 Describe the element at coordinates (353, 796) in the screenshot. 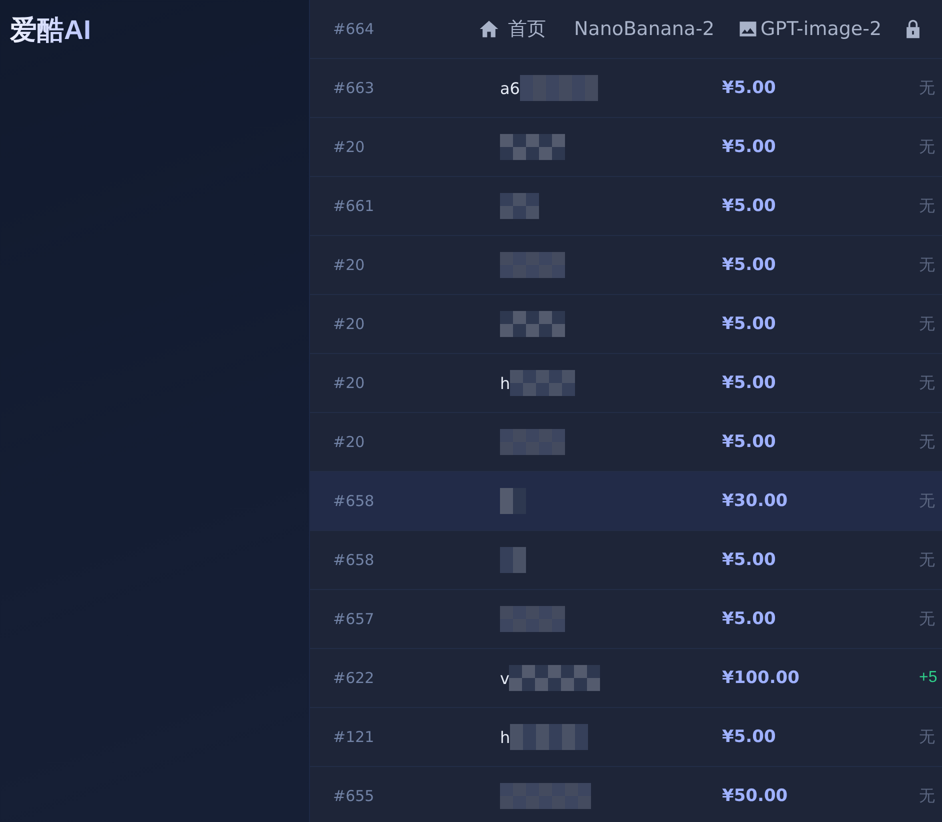

I see `order-id: #655` at that location.